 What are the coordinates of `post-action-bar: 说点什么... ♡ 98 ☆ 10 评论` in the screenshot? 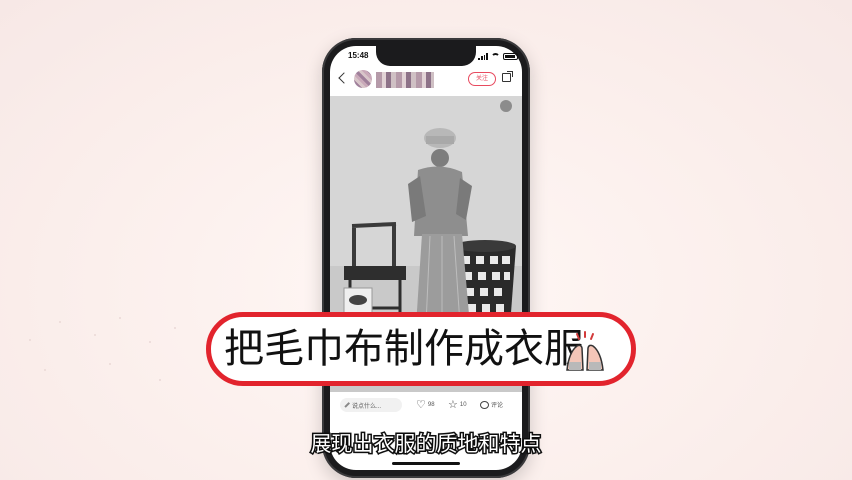 It's located at (428, 406).